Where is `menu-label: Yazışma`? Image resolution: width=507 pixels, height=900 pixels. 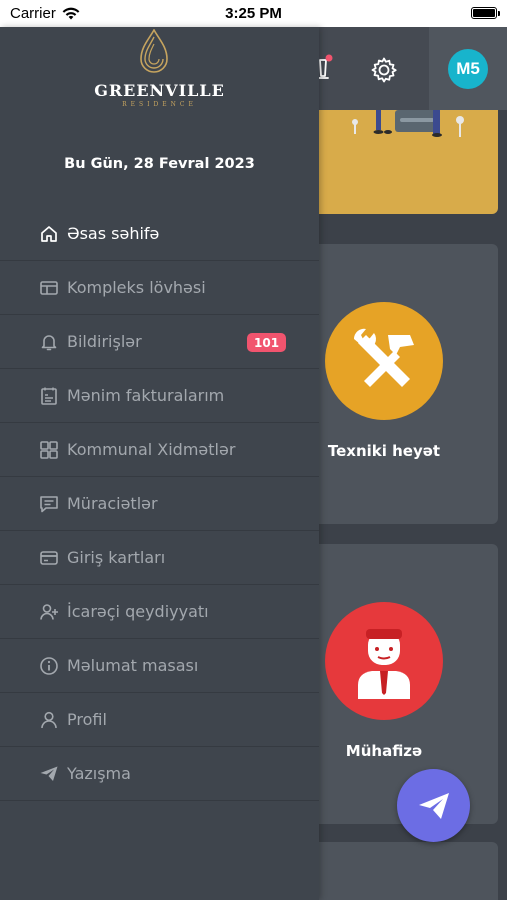 menu-label: Yazışma is located at coordinates (99, 773).